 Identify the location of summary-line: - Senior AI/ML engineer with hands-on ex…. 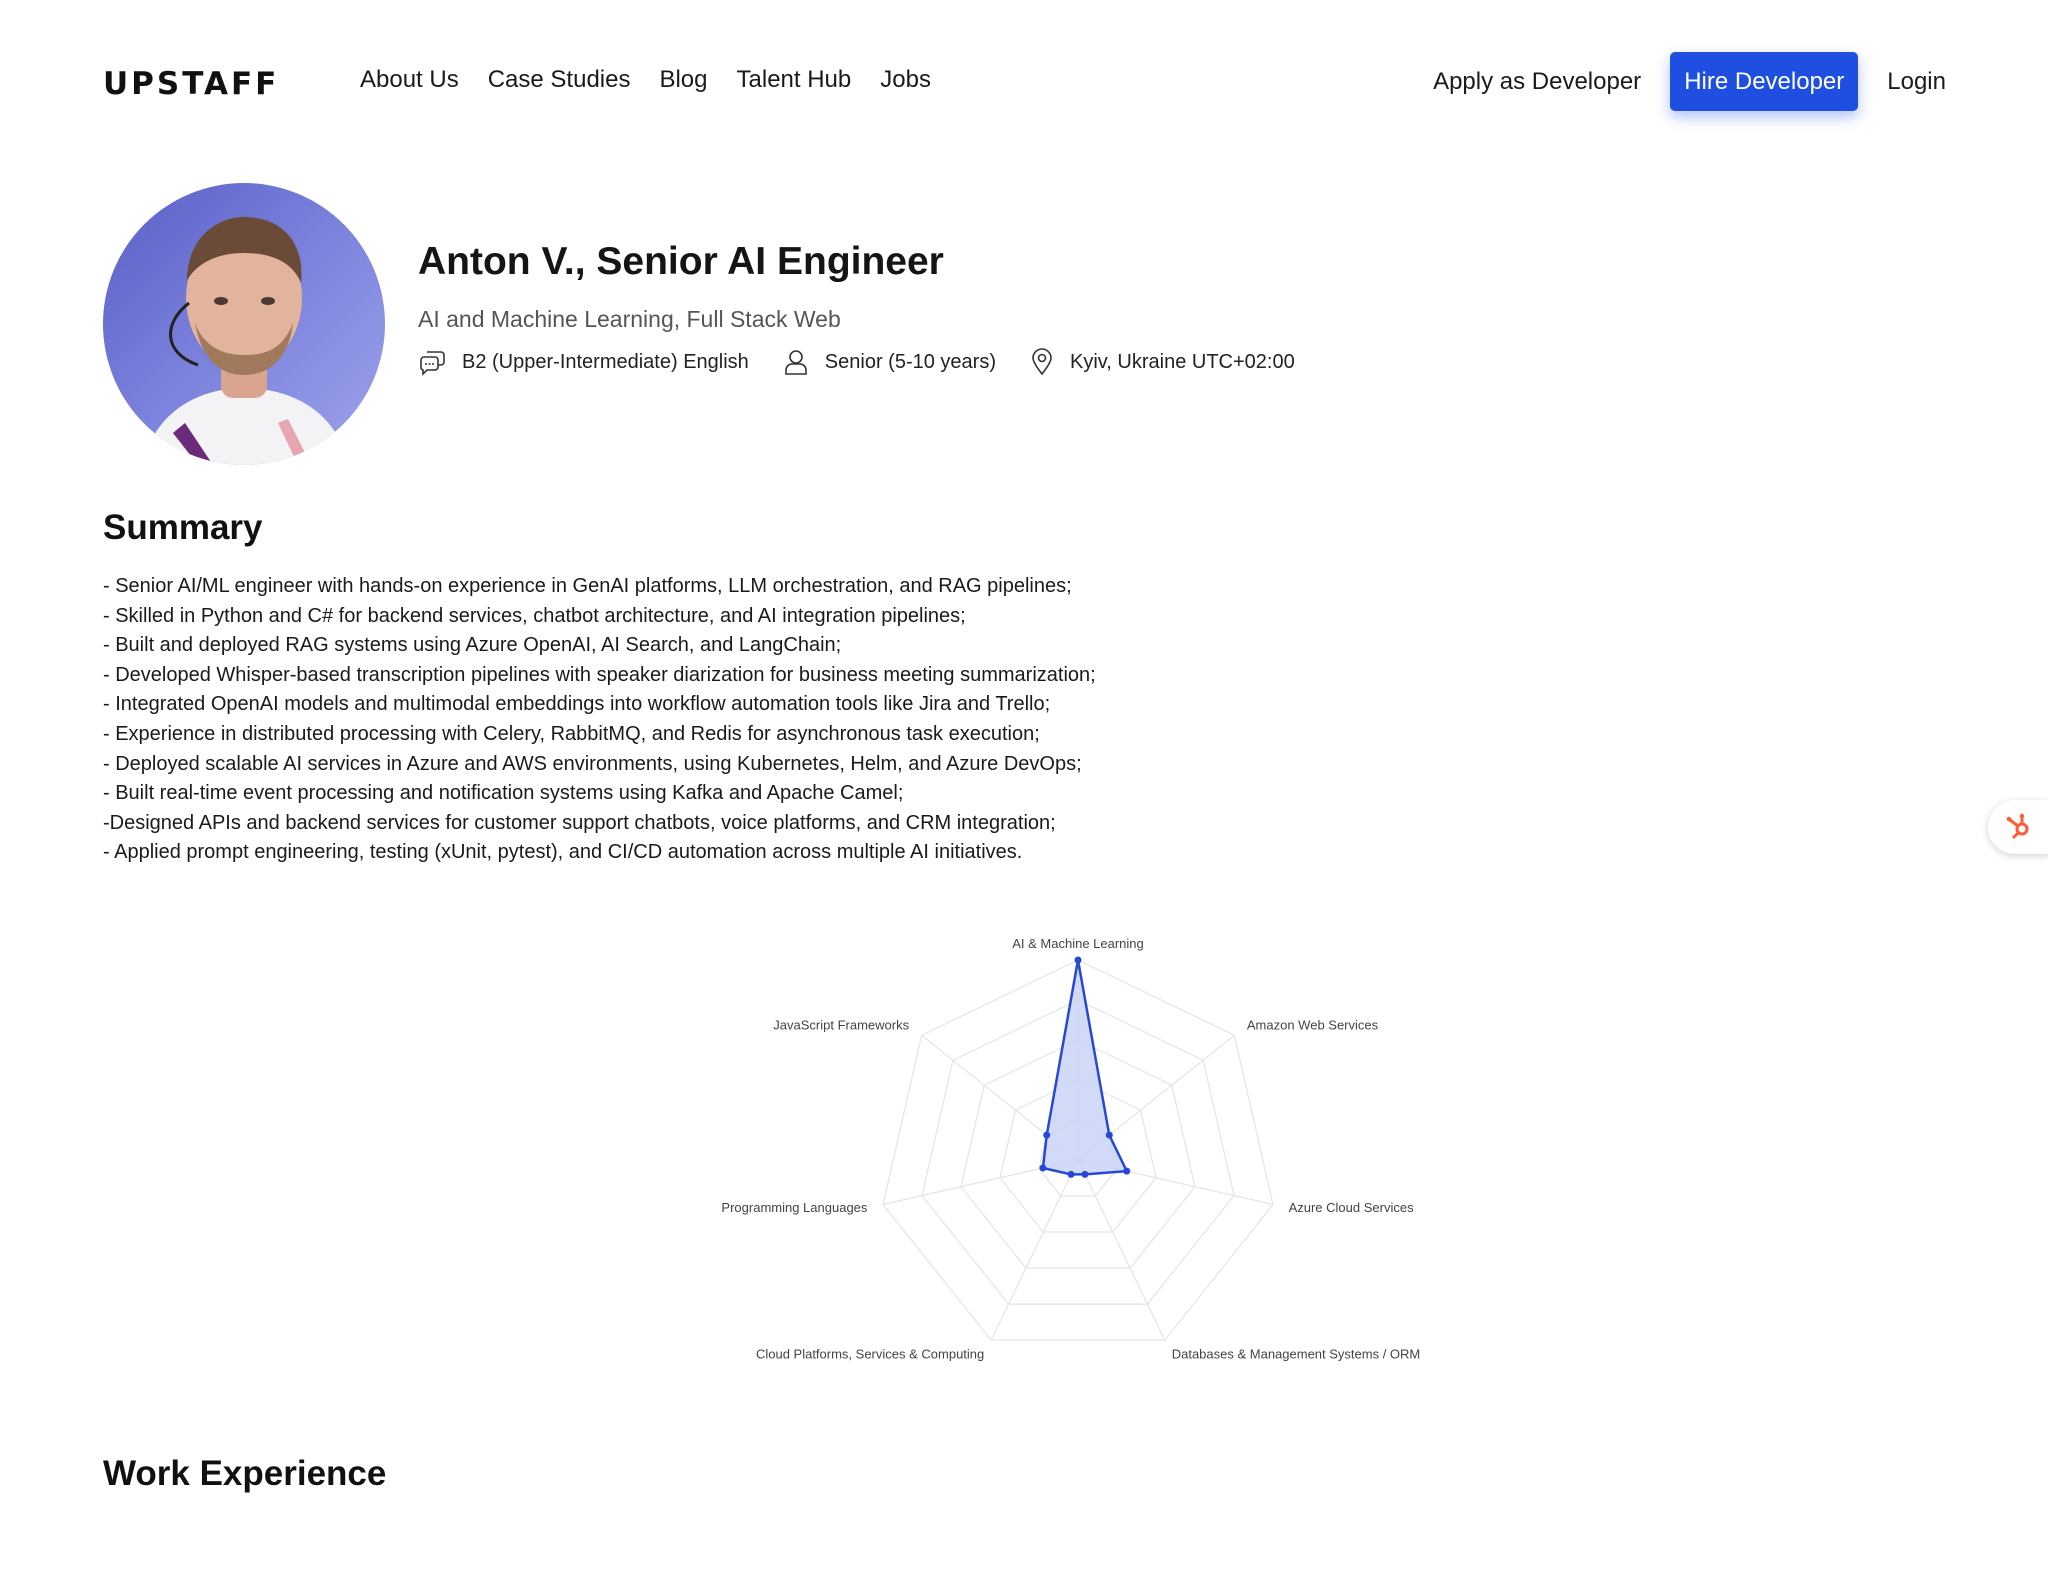
(587, 586).